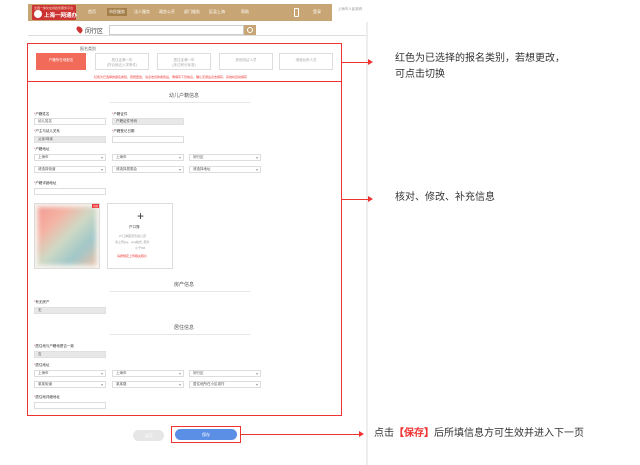 The height and width of the screenshot is (465, 640). What do you see at coordinates (70, 405) in the screenshot?
I see `res-detail-field` at bounding box center [70, 405].